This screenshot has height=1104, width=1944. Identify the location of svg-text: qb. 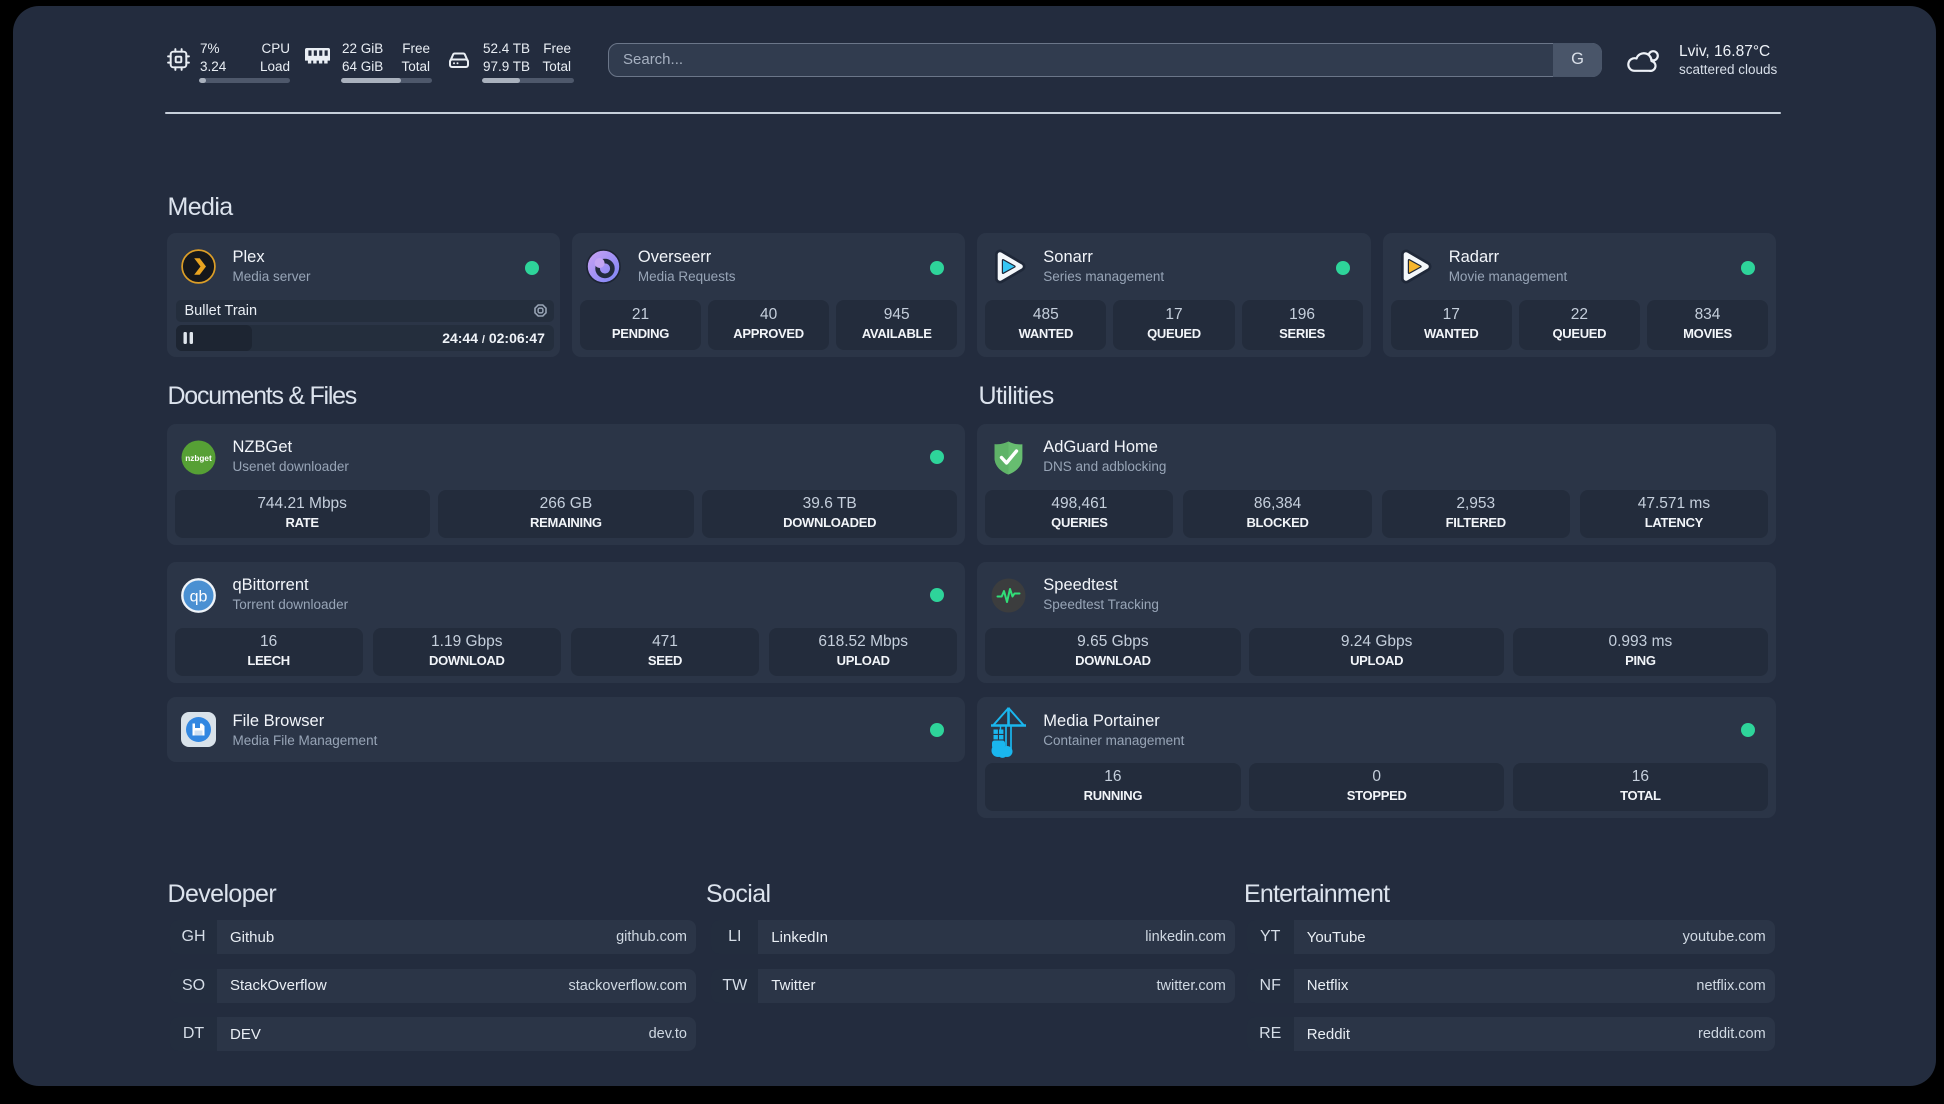
(198, 596).